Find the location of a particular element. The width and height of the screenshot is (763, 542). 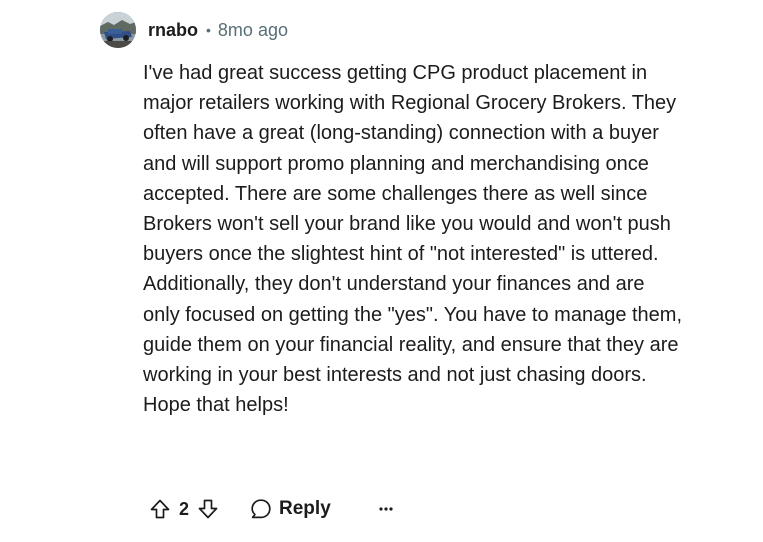

more-options-button is located at coordinates (386, 509).